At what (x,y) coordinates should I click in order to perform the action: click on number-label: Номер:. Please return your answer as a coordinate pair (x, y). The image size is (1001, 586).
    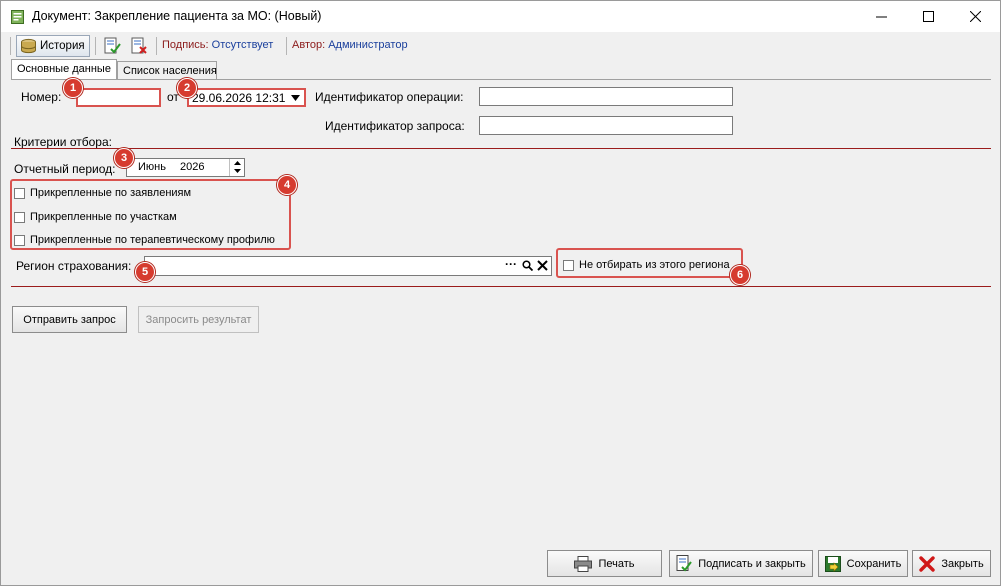
    Looking at the image, I should click on (41, 97).